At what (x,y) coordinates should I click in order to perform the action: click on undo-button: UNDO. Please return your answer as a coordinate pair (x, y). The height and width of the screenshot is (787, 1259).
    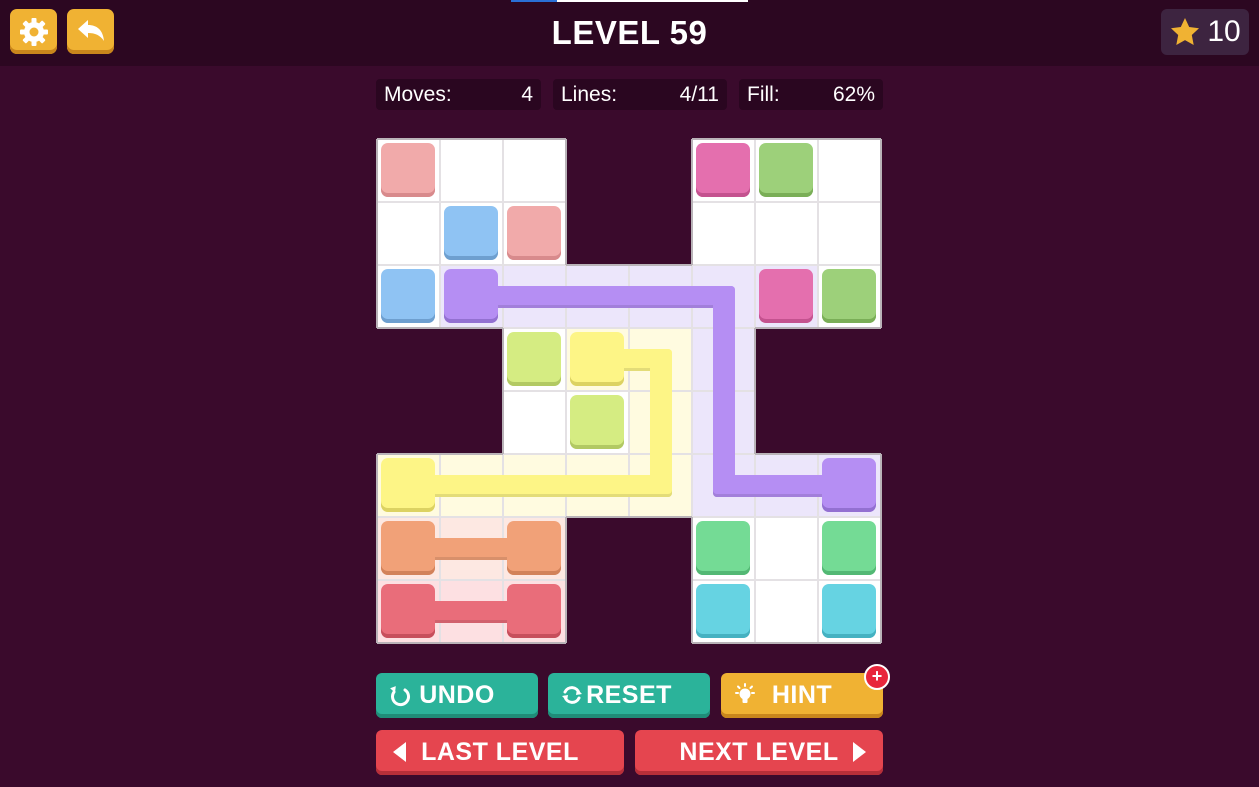
    Looking at the image, I should click on (457, 695).